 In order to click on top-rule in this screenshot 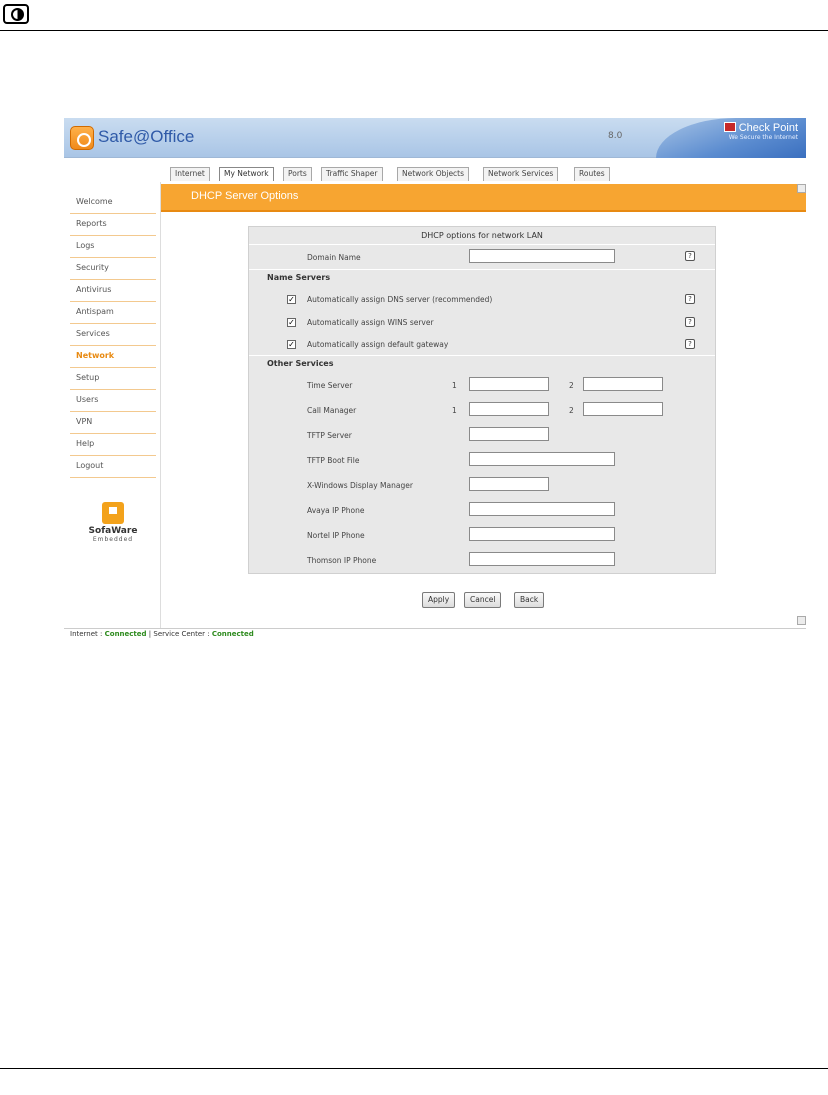, I will do `click(414, 30)`.